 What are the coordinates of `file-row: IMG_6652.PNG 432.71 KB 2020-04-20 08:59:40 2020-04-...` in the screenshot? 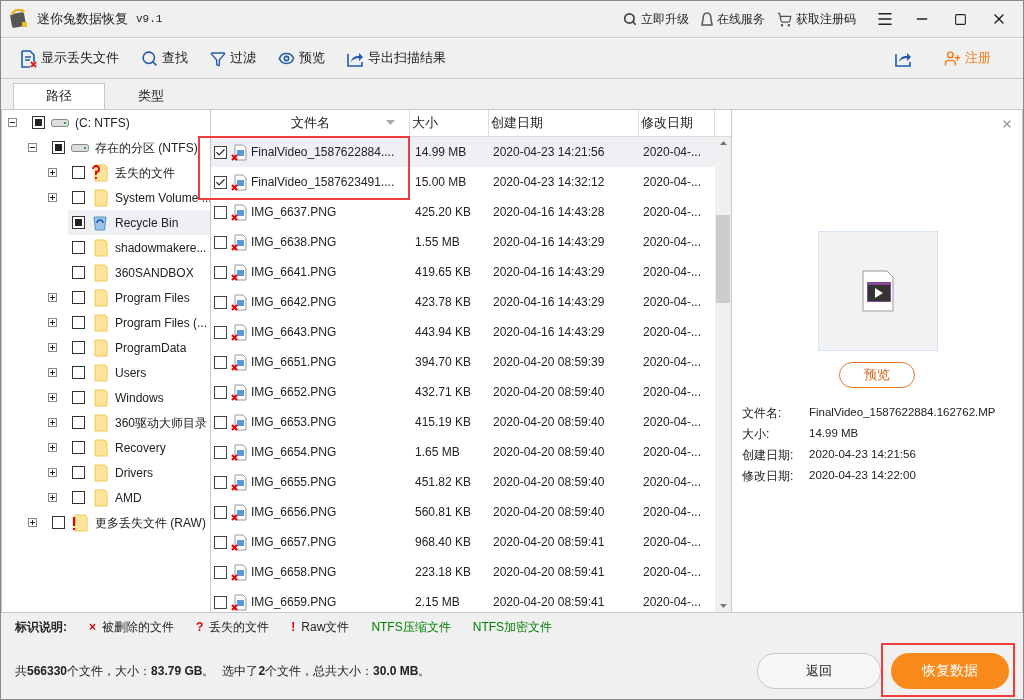 It's located at (463, 392).